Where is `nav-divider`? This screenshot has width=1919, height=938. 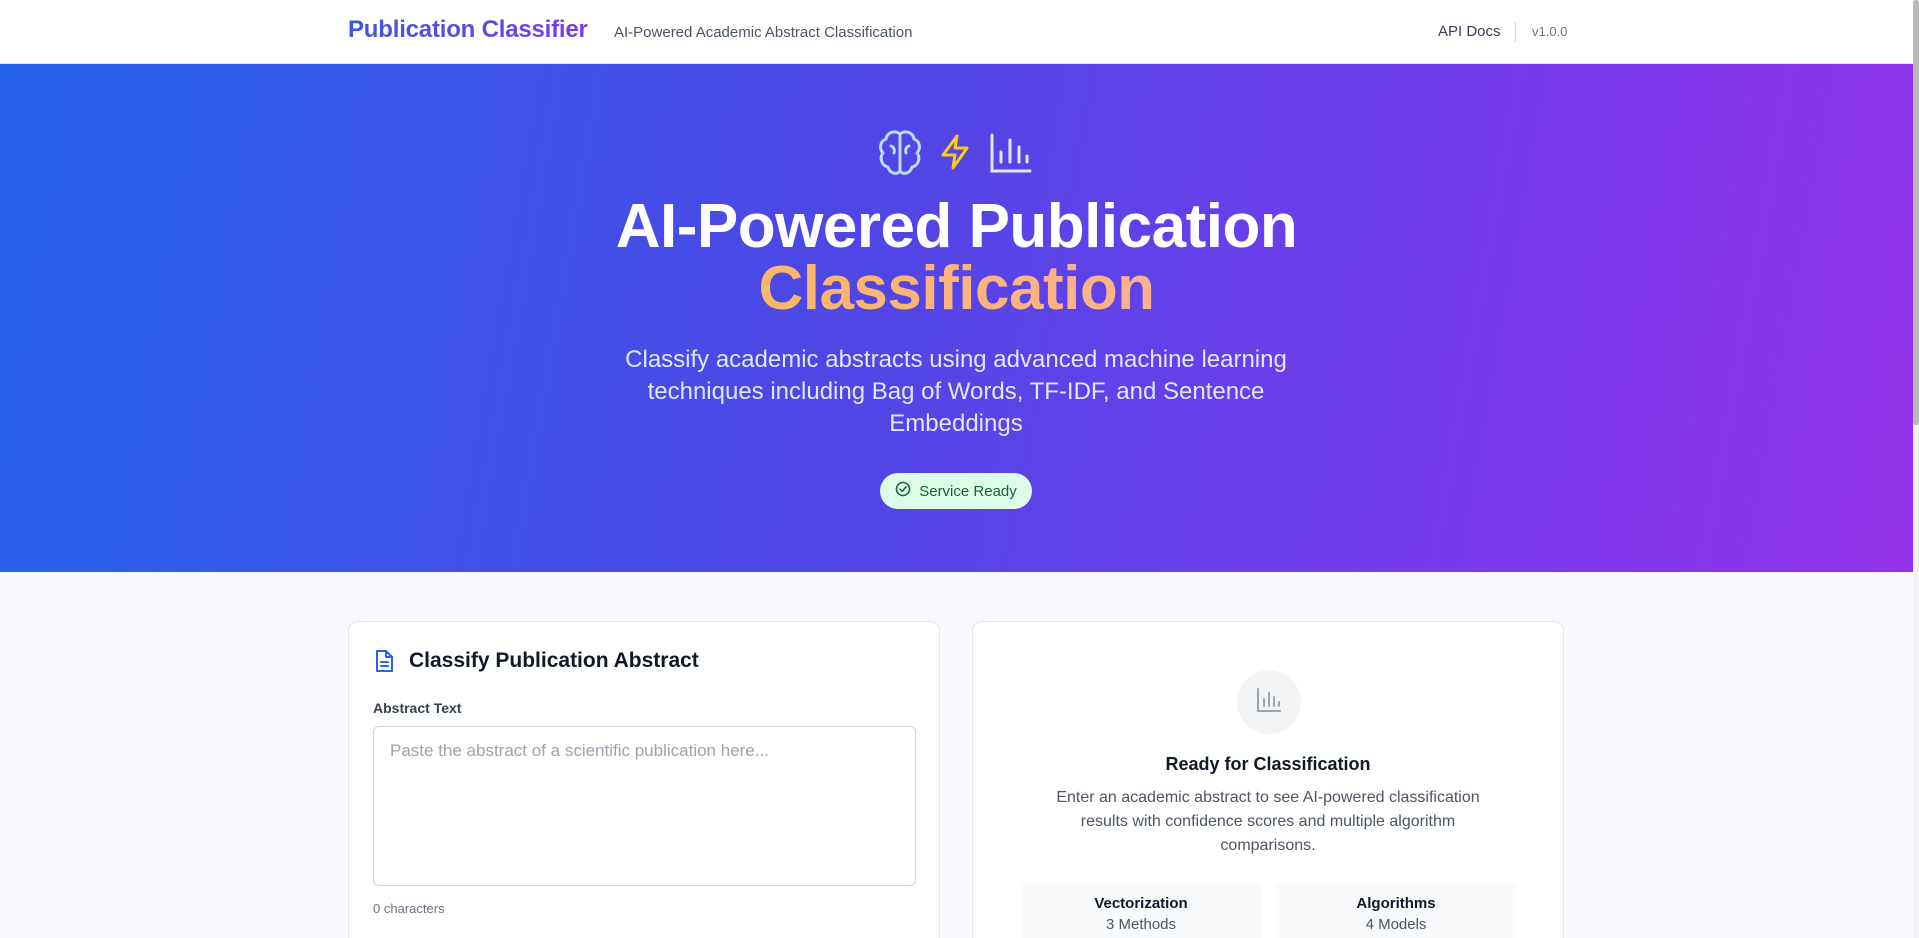 nav-divider is located at coordinates (1515, 32).